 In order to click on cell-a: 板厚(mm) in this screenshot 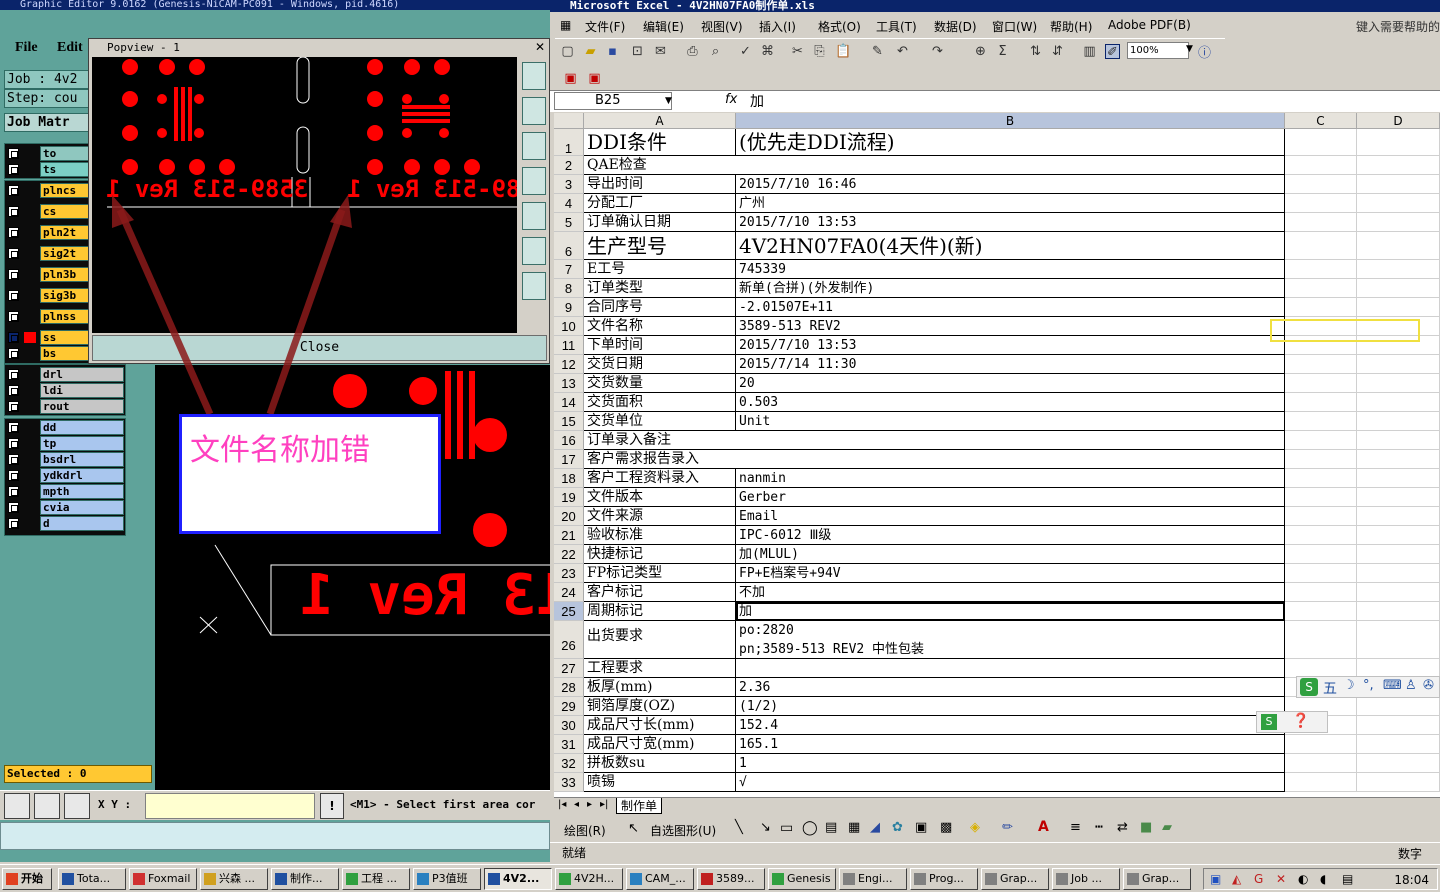, I will do `click(660, 687)`.